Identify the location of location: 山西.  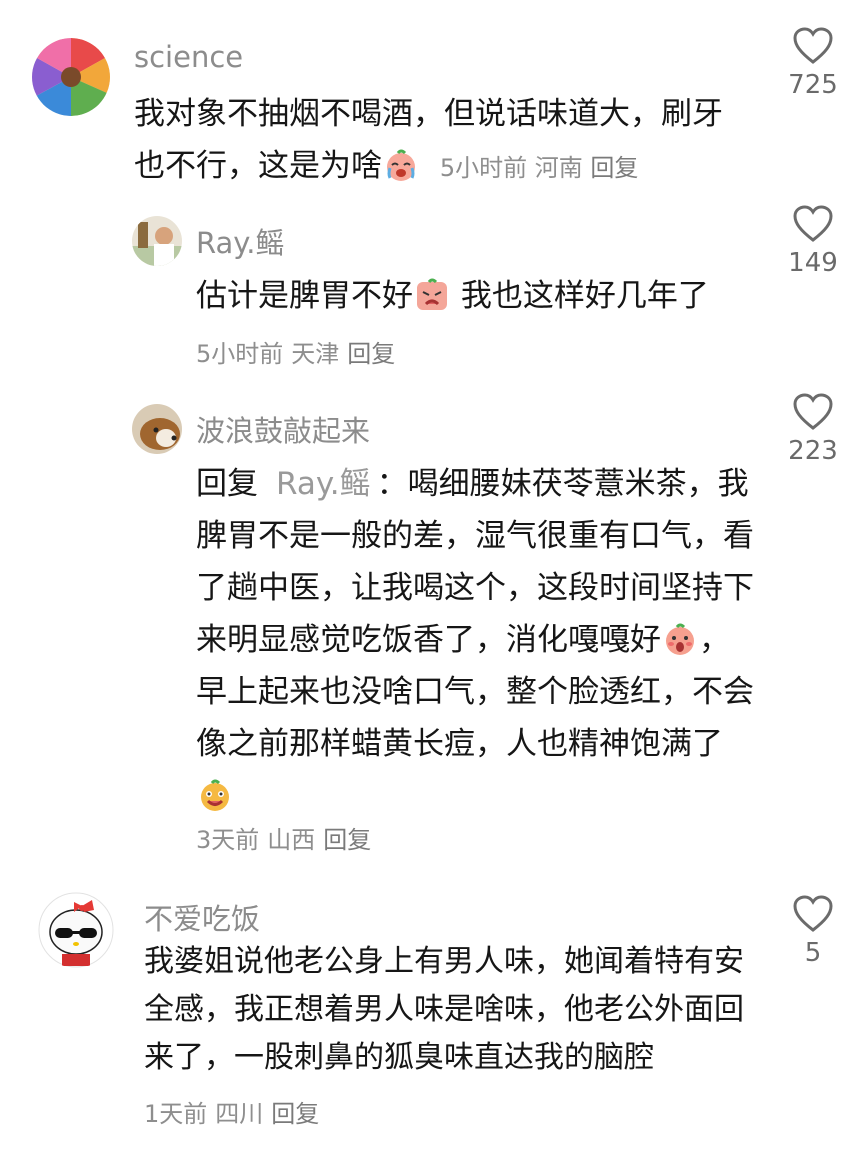
(291, 840).